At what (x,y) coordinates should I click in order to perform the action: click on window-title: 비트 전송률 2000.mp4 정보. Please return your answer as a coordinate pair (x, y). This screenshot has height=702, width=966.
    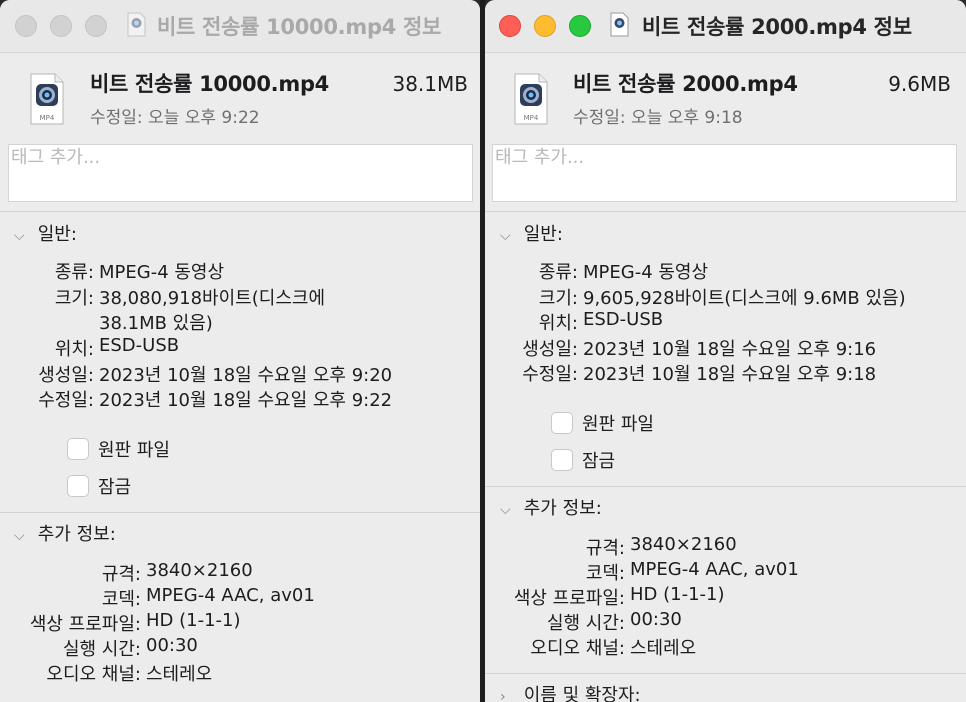
    Looking at the image, I should click on (777, 27).